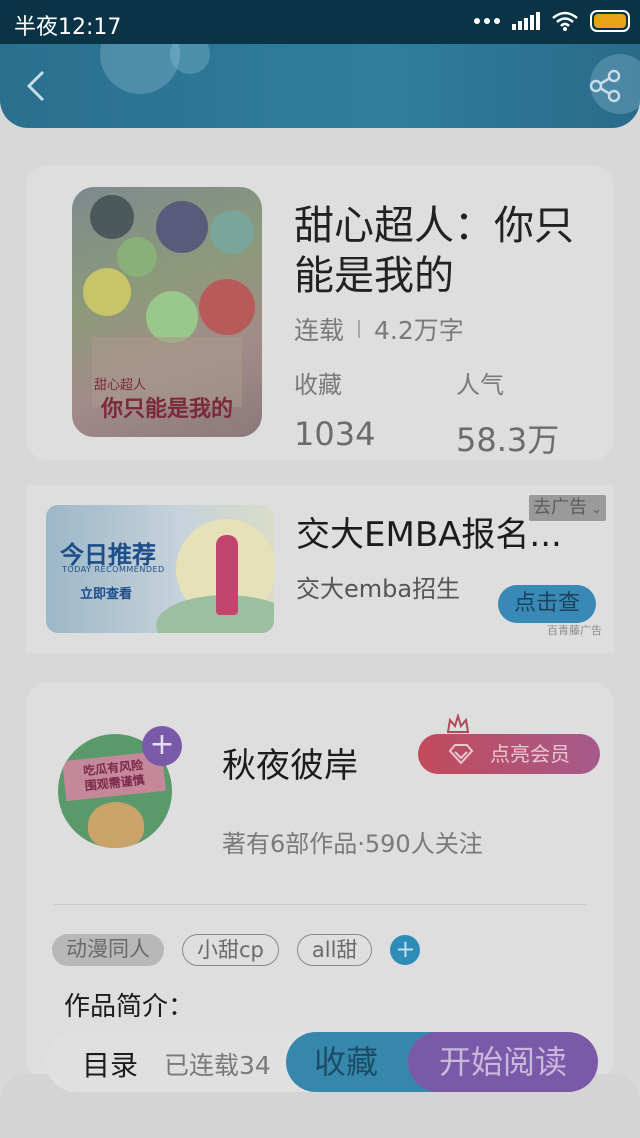 The height and width of the screenshot is (1138, 640). I want to click on favorites-value: 1034, so click(335, 434).